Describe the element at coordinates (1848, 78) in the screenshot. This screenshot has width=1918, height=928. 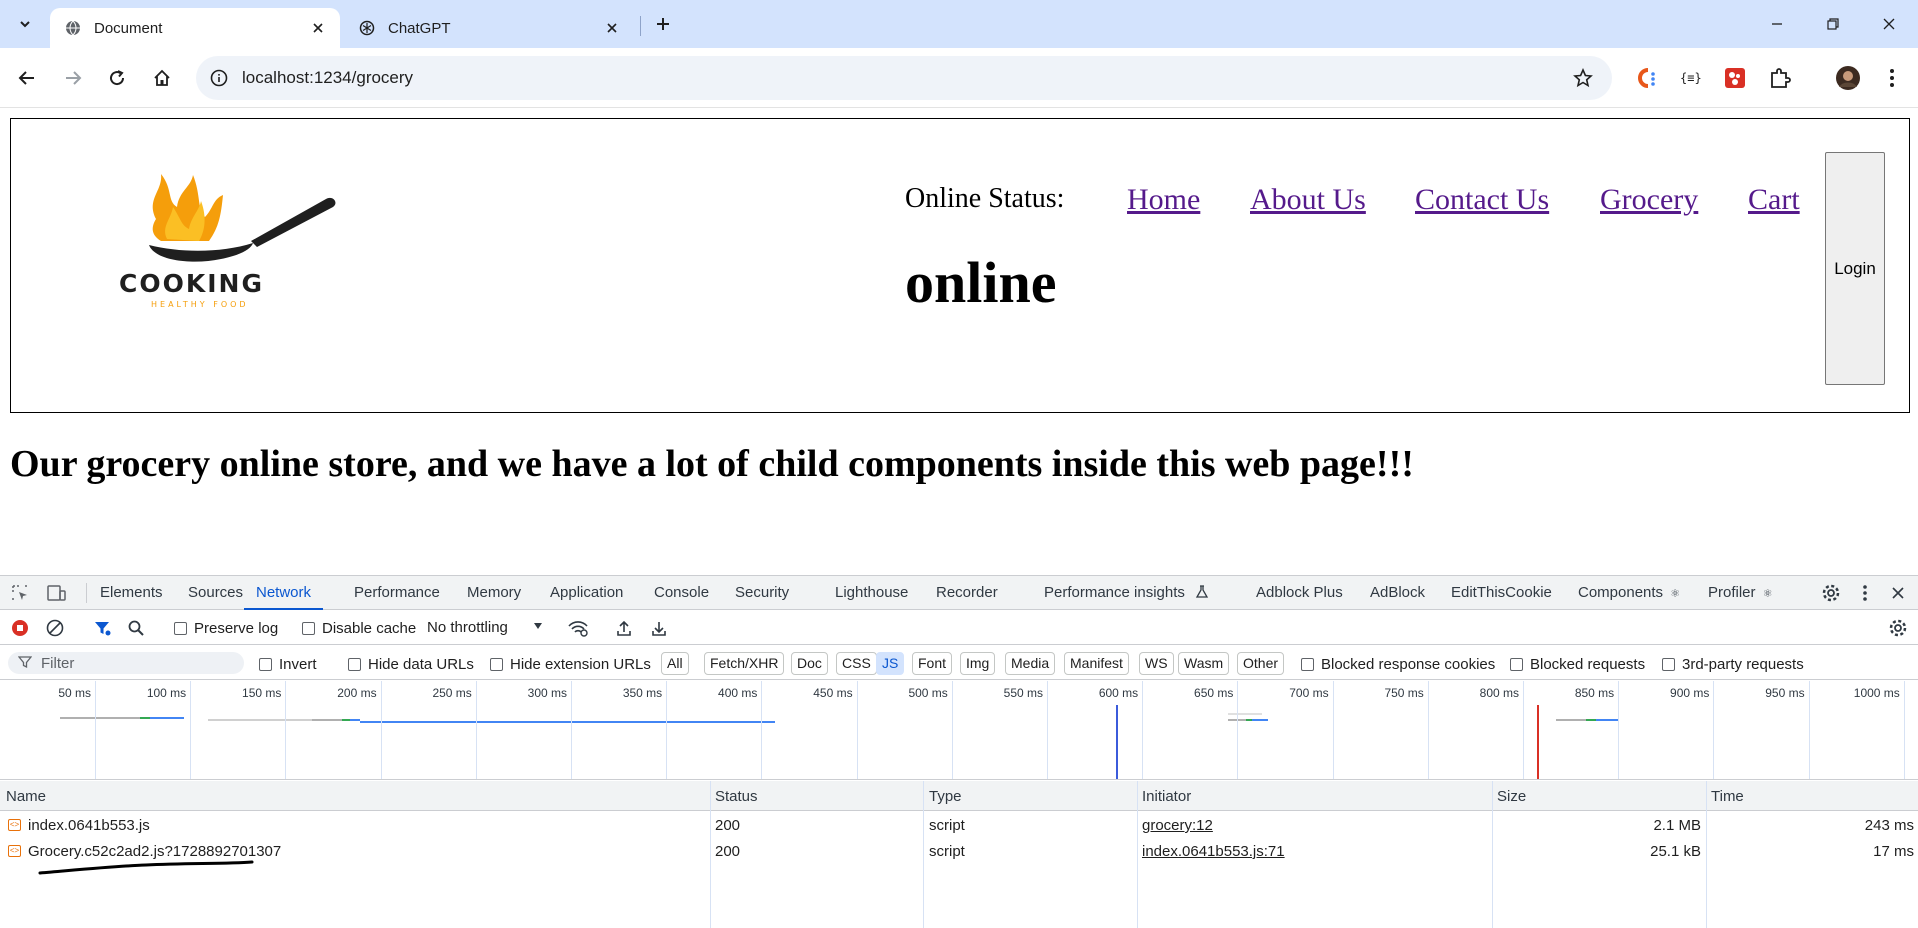
I see `profile-avatar` at that location.